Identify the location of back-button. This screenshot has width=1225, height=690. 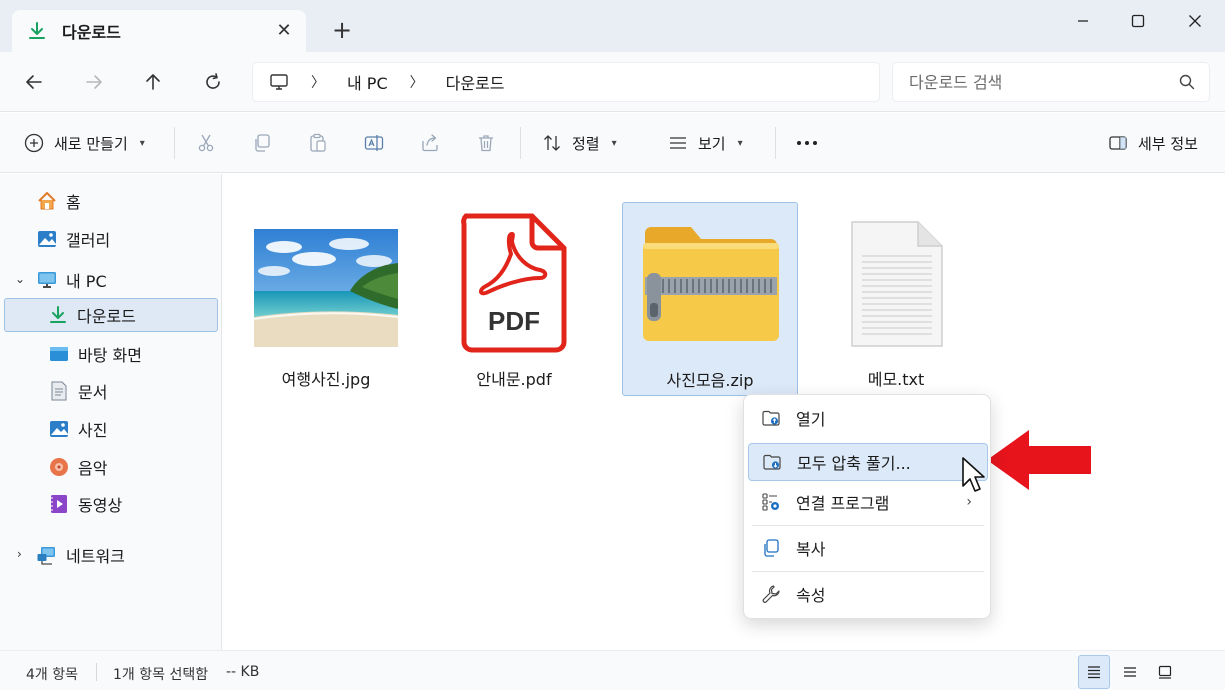
(34, 82).